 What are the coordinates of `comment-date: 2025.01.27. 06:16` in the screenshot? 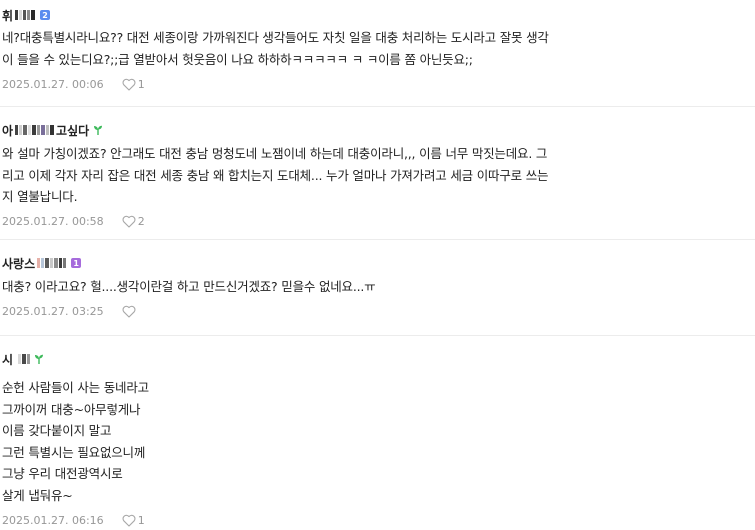 It's located at (53, 520).